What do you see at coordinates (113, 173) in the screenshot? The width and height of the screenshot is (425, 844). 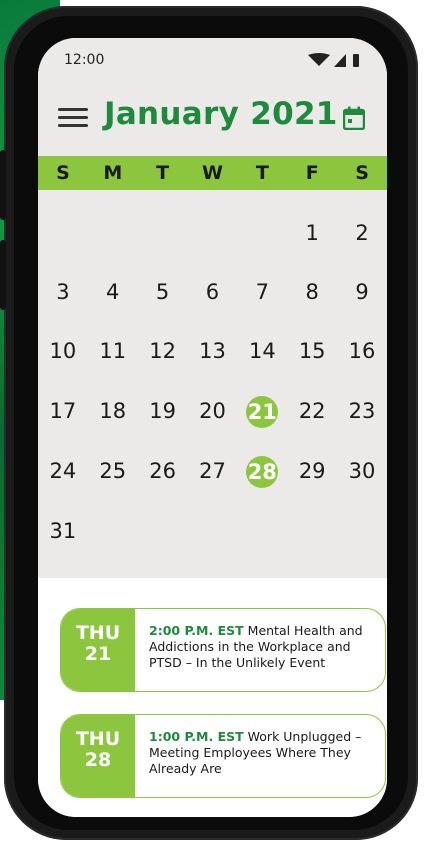 I see `weekday-label: M` at bounding box center [113, 173].